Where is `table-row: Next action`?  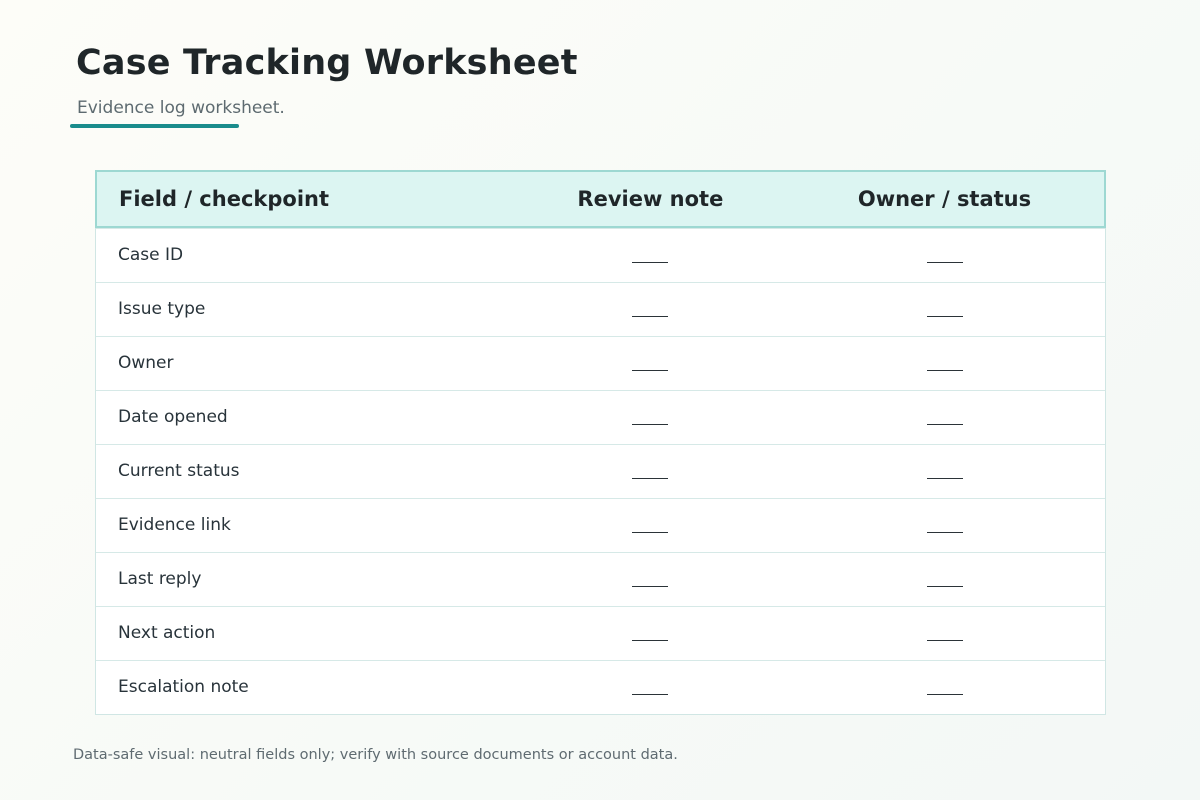 table-row: Next action is located at coordinates (600, 633).